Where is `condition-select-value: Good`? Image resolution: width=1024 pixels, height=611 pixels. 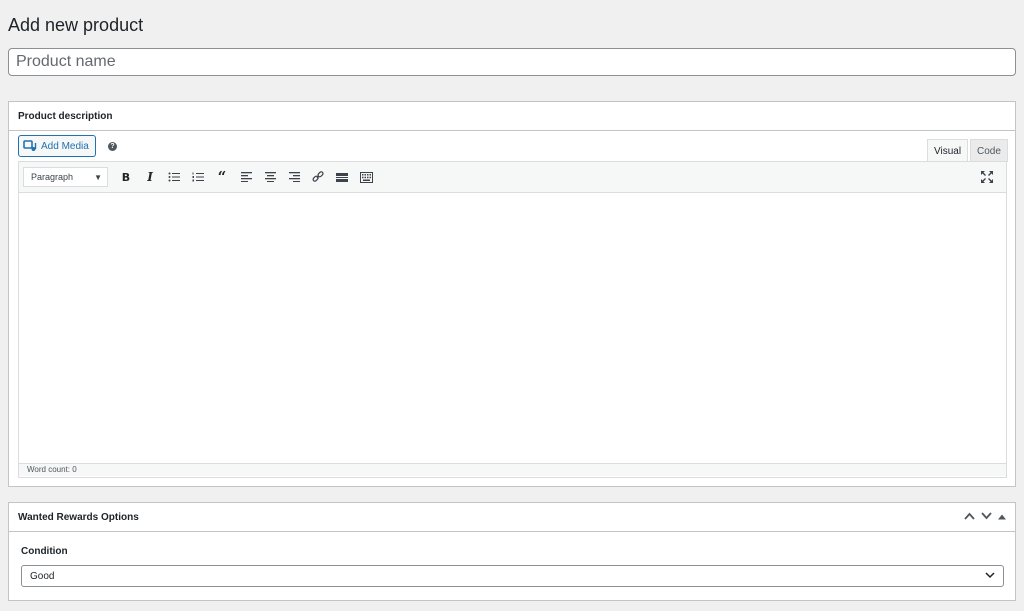
condition-select-value: Good is located at coordinates (42, 576).